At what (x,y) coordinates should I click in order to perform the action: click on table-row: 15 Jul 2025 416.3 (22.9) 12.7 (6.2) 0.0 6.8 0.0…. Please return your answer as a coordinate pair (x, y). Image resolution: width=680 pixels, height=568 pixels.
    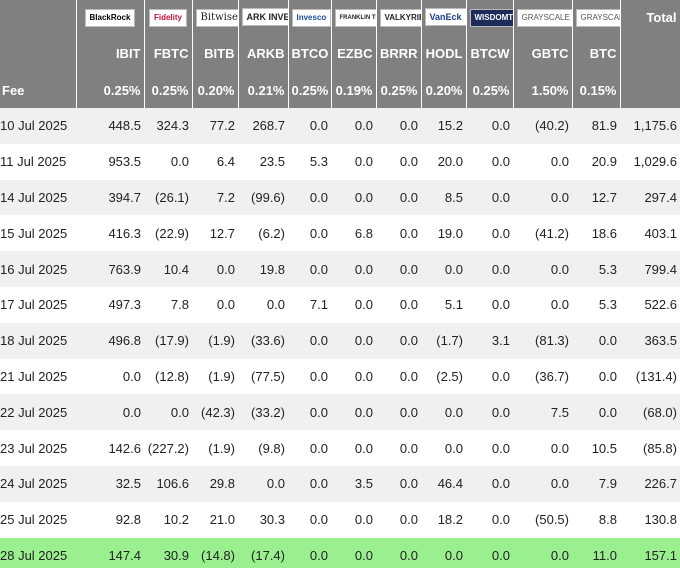
    Looking at the image, I should click on (340, 233).